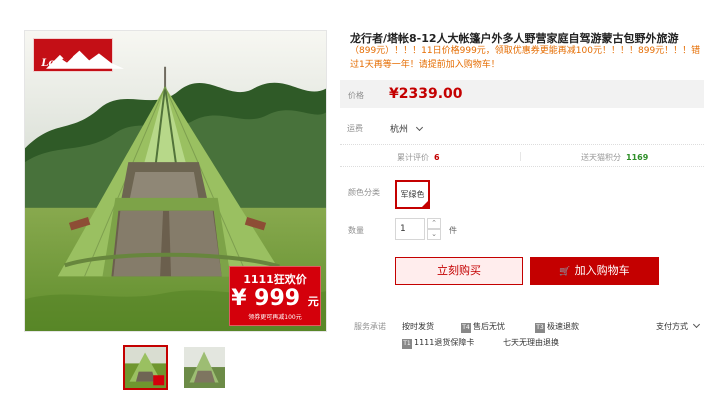 Image resolution: width=720 pixels, height=406 pixels. What do you see at coordinates (364, 192) in the screenshot?
I see `color-label: 颜色分类` at bounding box center [364, 192].